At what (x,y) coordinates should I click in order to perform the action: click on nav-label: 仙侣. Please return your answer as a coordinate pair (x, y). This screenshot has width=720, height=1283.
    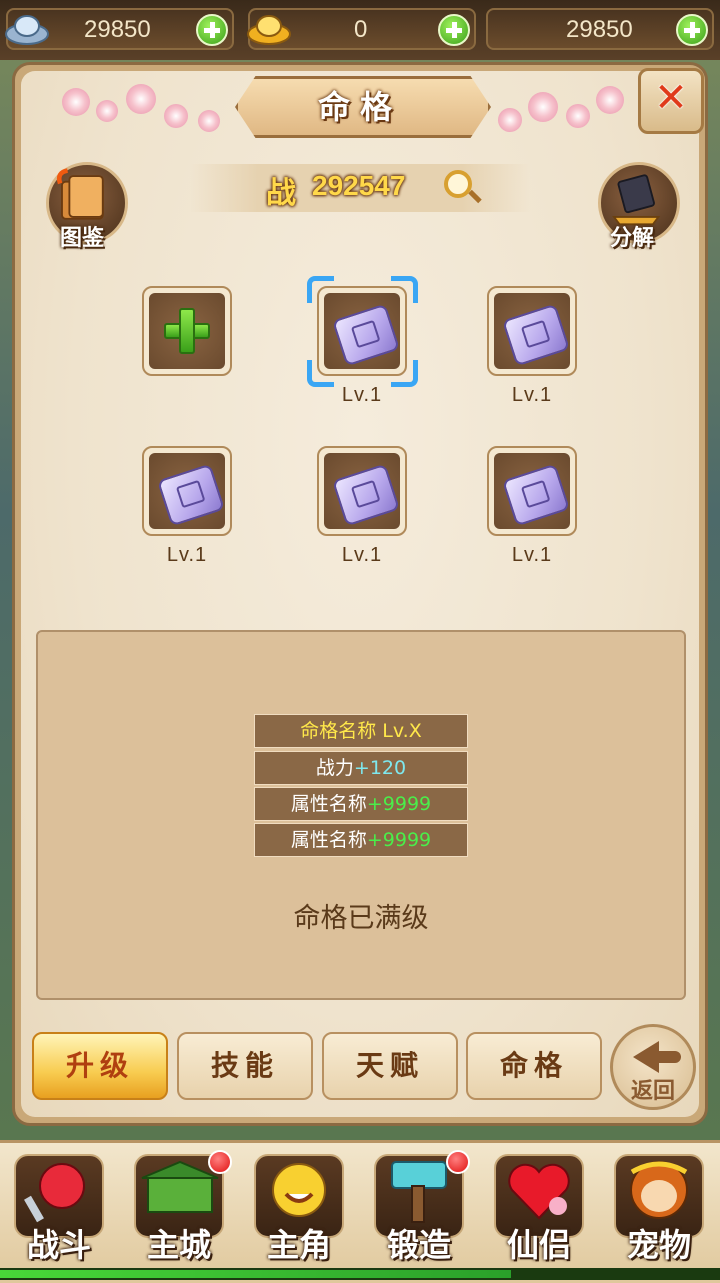
    Looking at the image, I should click on (538, 1245).